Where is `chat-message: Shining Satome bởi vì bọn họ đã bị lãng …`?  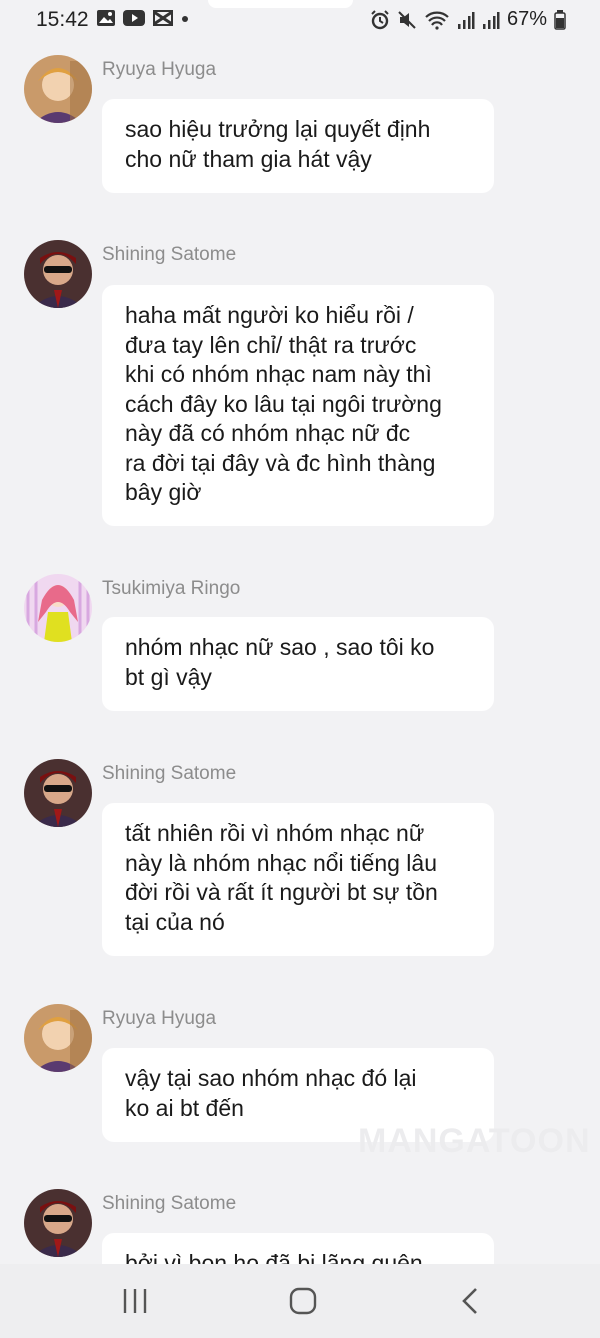 chat-message: Shining Satome bởi vì bọn họ đã bị lãng … is located at coordinates (300, 1226).